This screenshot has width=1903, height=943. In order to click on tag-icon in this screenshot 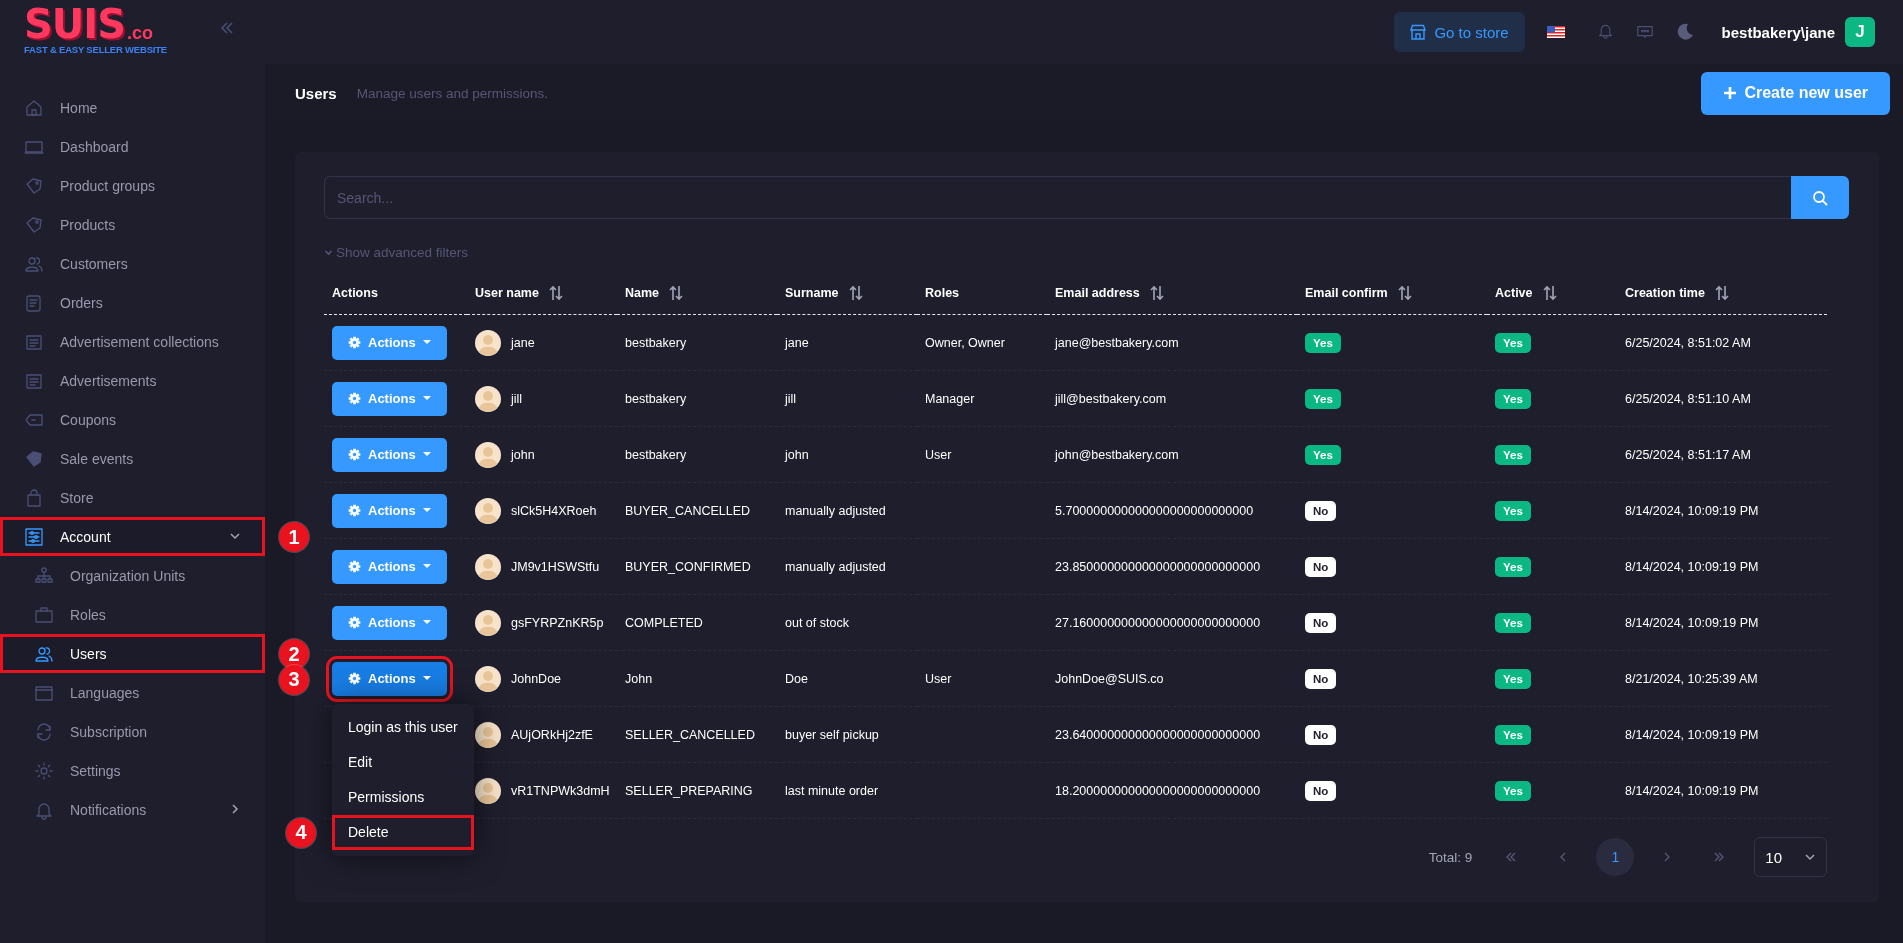, I will do `click(34, 185)`.